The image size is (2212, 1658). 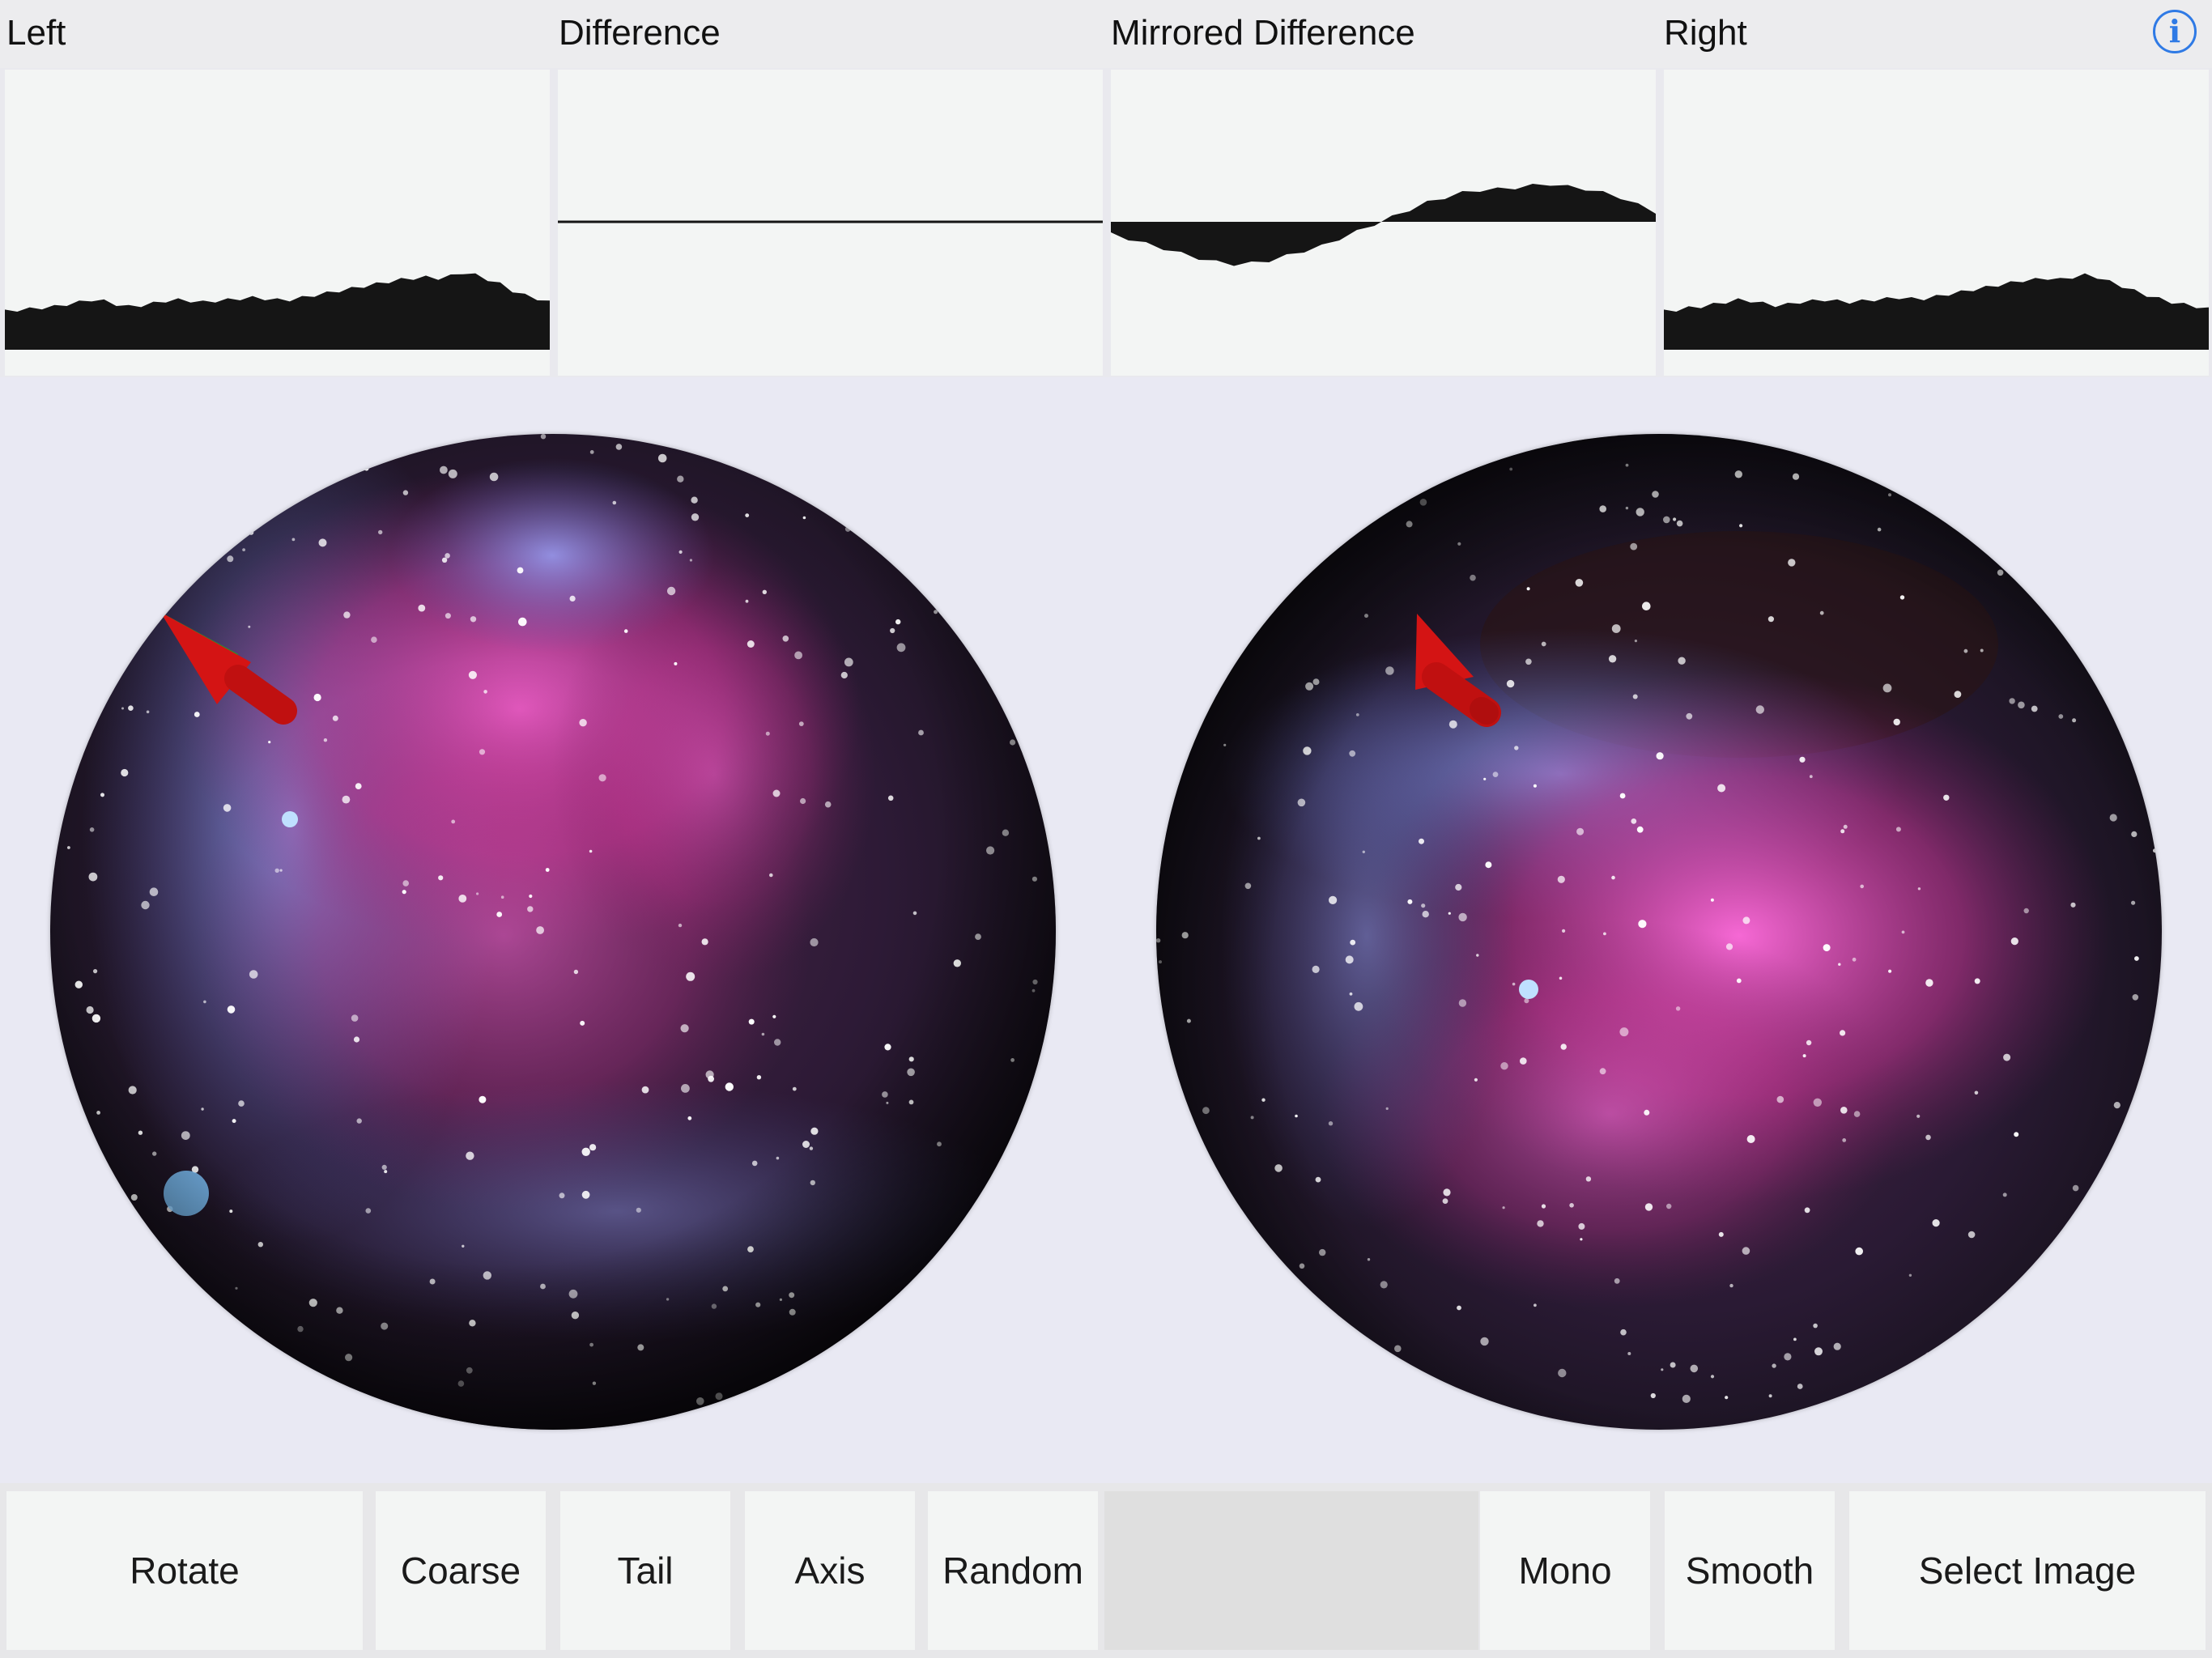 I want to click on right-panel-title: Right, so click(x=1706, y=33).